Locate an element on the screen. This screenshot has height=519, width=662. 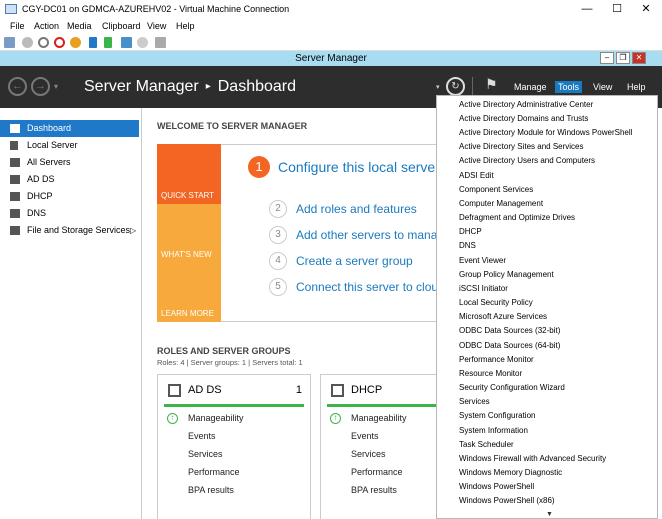
revert-icon is located at coordinates (142, 42).